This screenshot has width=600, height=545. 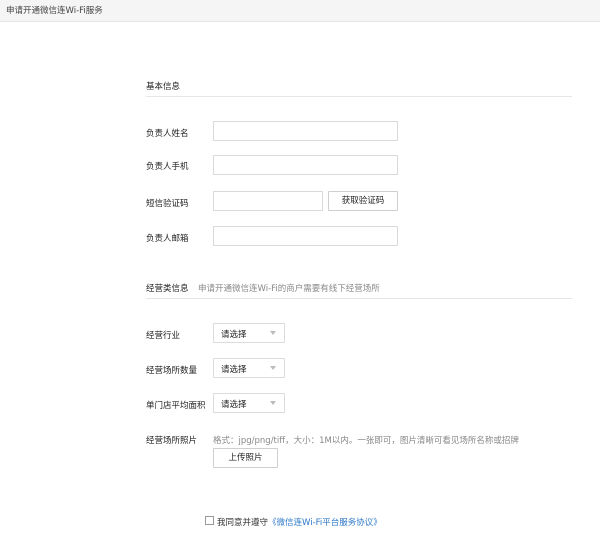 I want to click on section-divider-basic, so click(x=359, y=96).